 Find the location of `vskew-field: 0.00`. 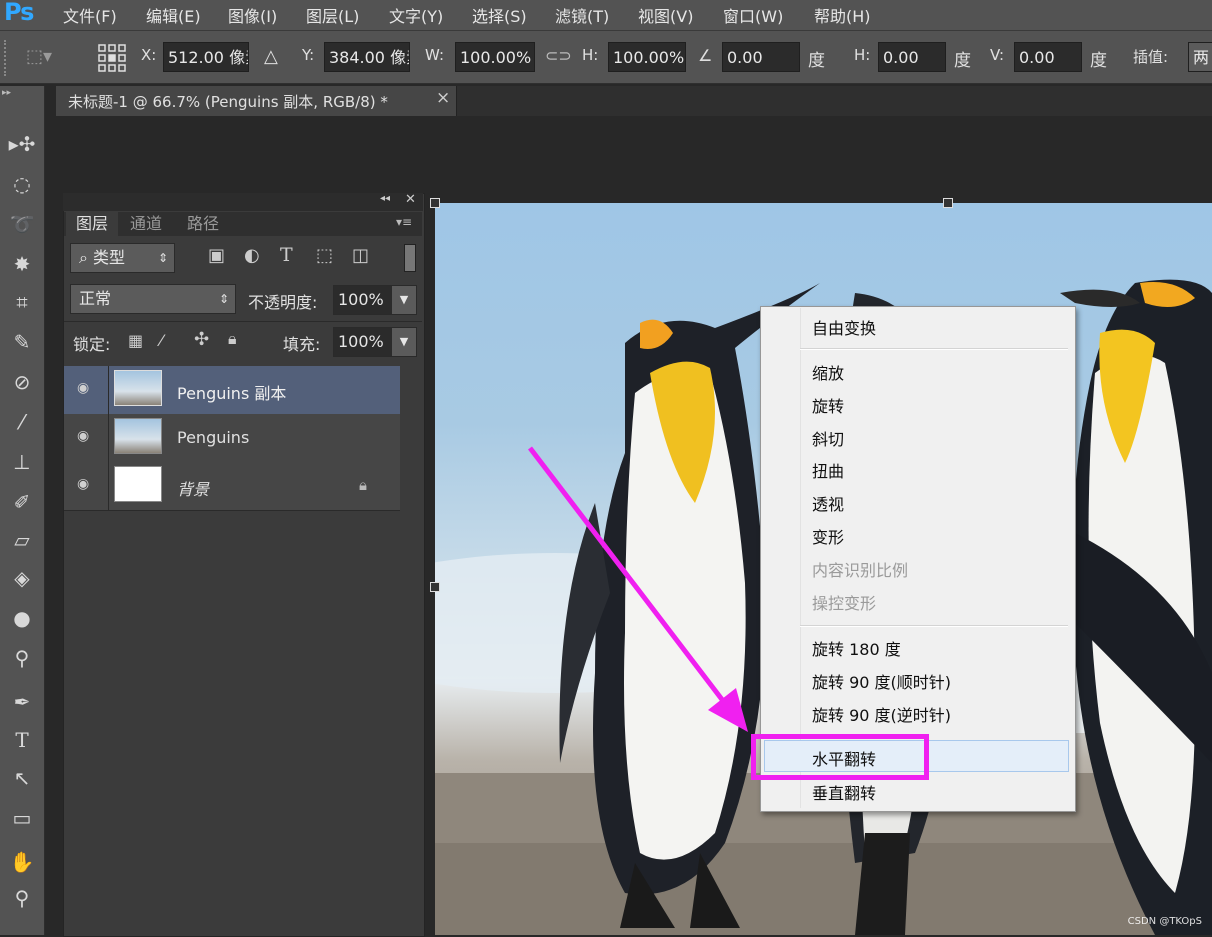

vskew-field: 0.00 is located at coordinates (1048, 57).